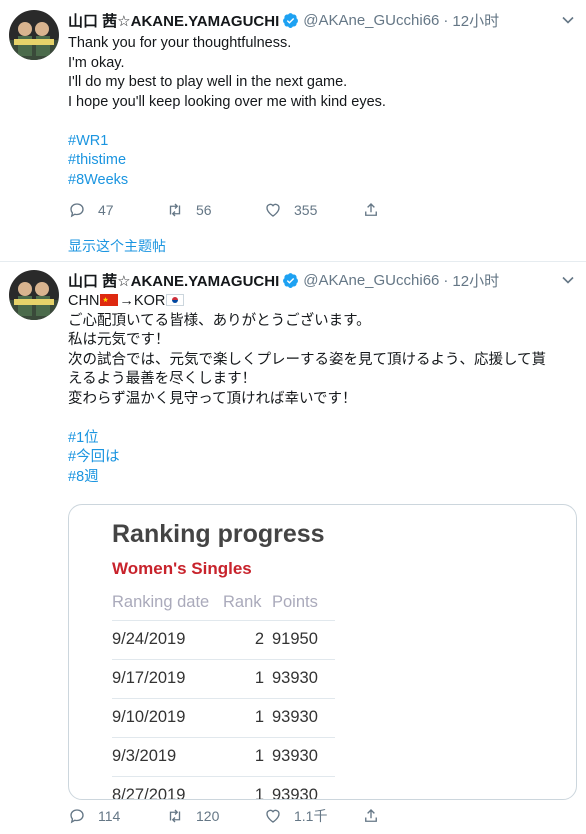  Describe the element at coordinates (167, 787) in the screenshot. I see `cell-date: 8/27/2019` at that location.